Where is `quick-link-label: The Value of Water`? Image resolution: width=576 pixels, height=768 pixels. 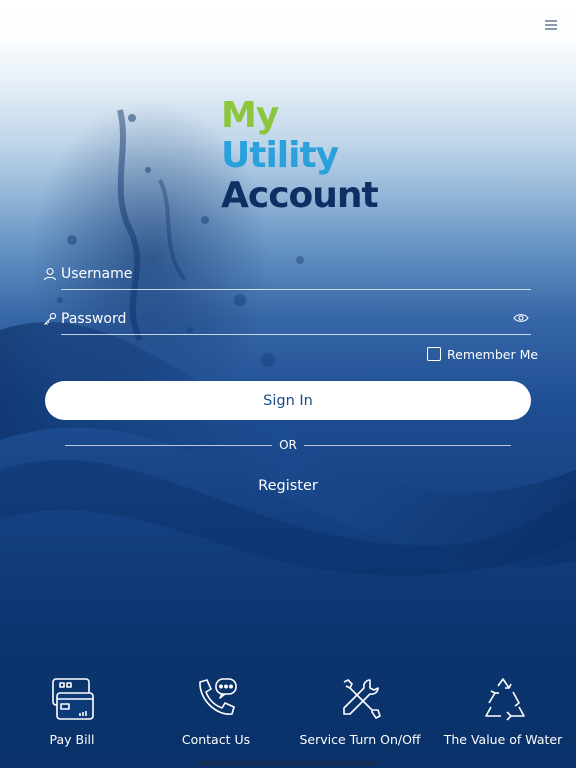
quick-link-label: The Value of Water is located at coordinates (503, 739).